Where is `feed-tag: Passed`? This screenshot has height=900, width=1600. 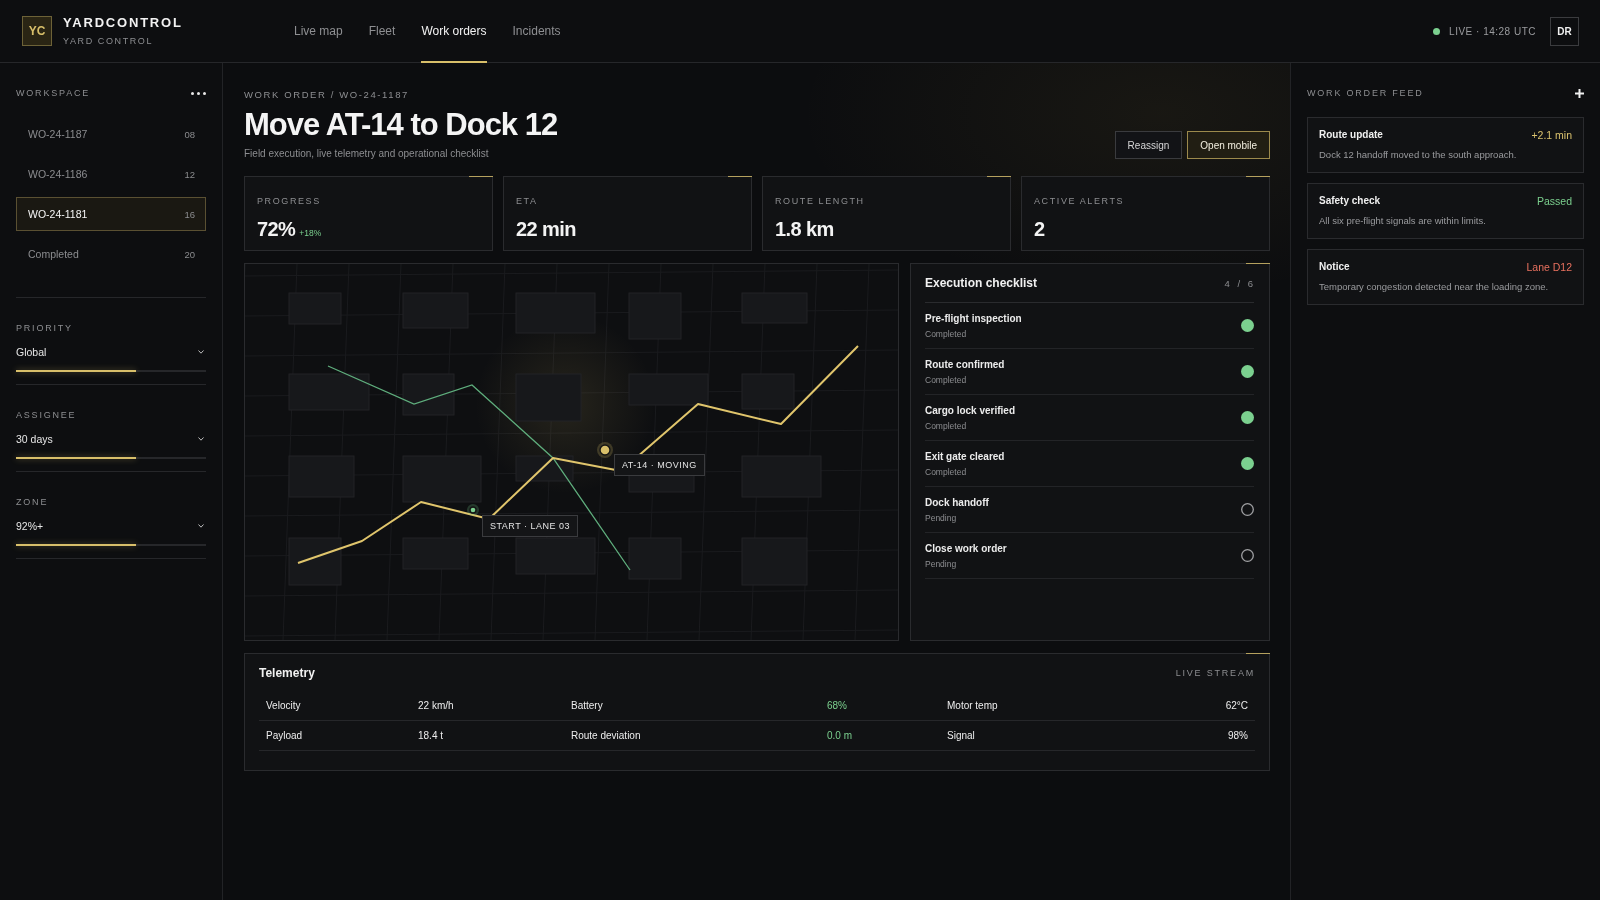
feed-tag: Passed is located at coordinates (1554, 201).